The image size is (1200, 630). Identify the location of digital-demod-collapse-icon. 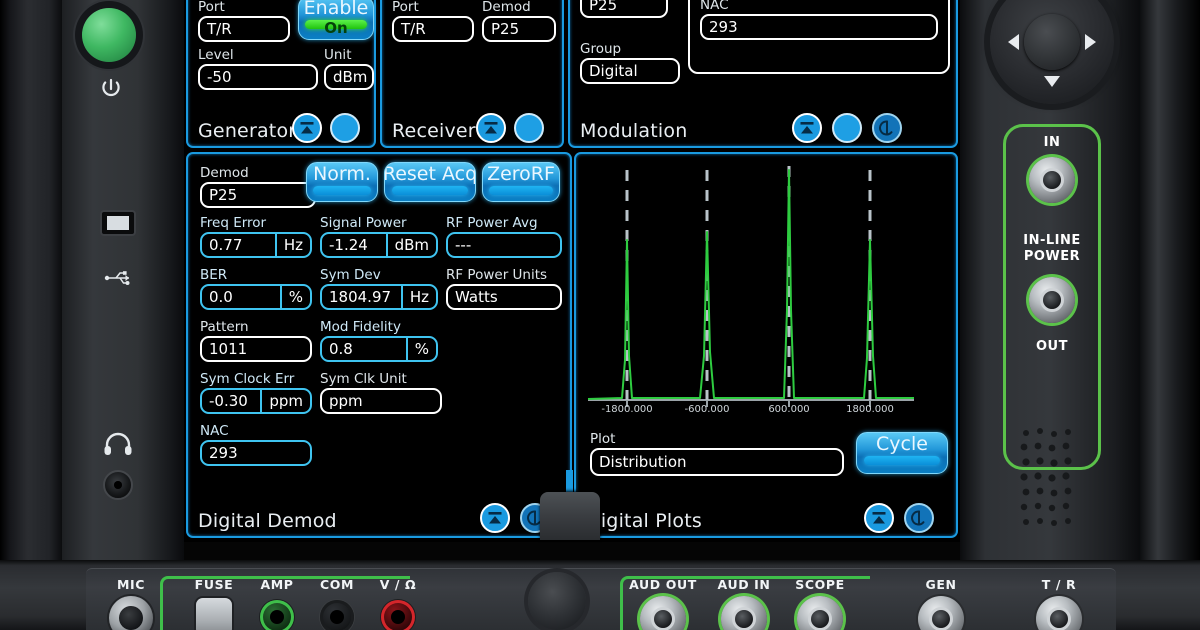
(495, 518).